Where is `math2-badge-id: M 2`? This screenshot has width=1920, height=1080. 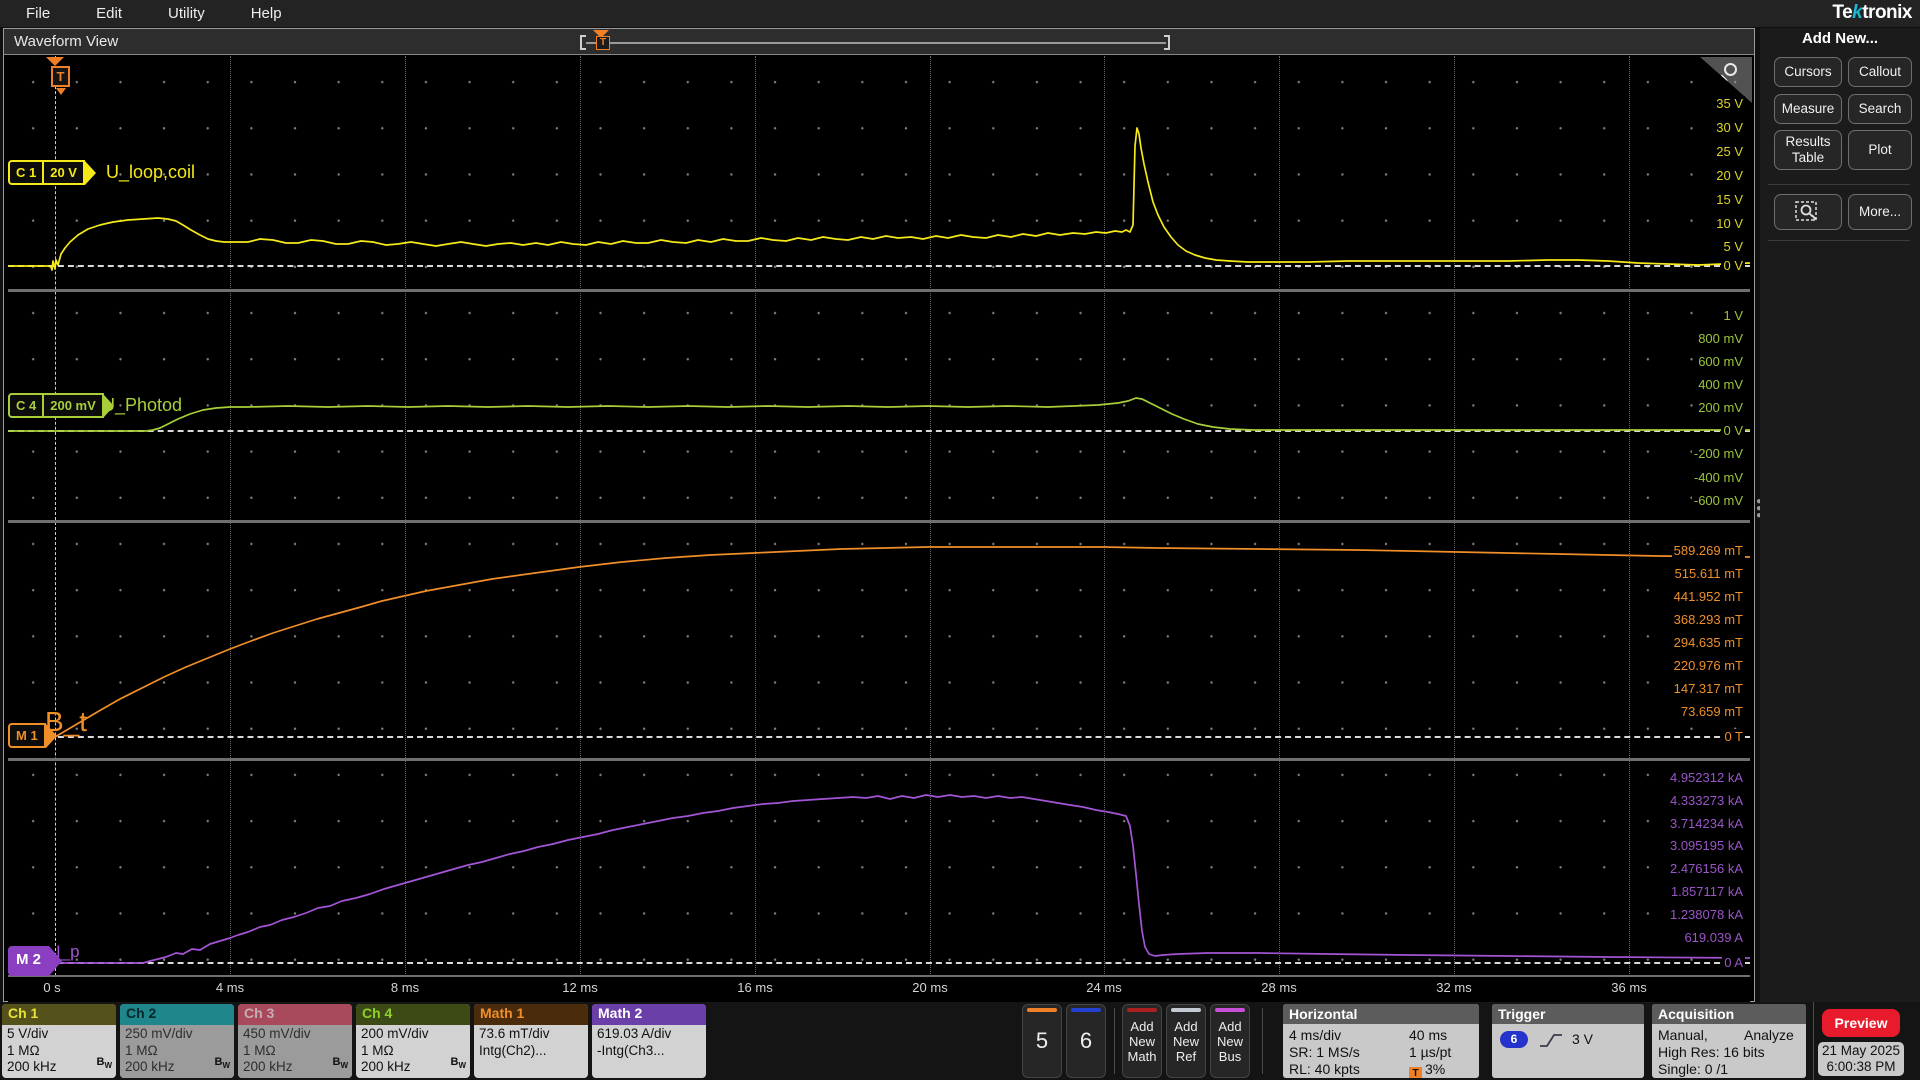 math2-badge-id: M 2 is located at coordinates (29, 961).